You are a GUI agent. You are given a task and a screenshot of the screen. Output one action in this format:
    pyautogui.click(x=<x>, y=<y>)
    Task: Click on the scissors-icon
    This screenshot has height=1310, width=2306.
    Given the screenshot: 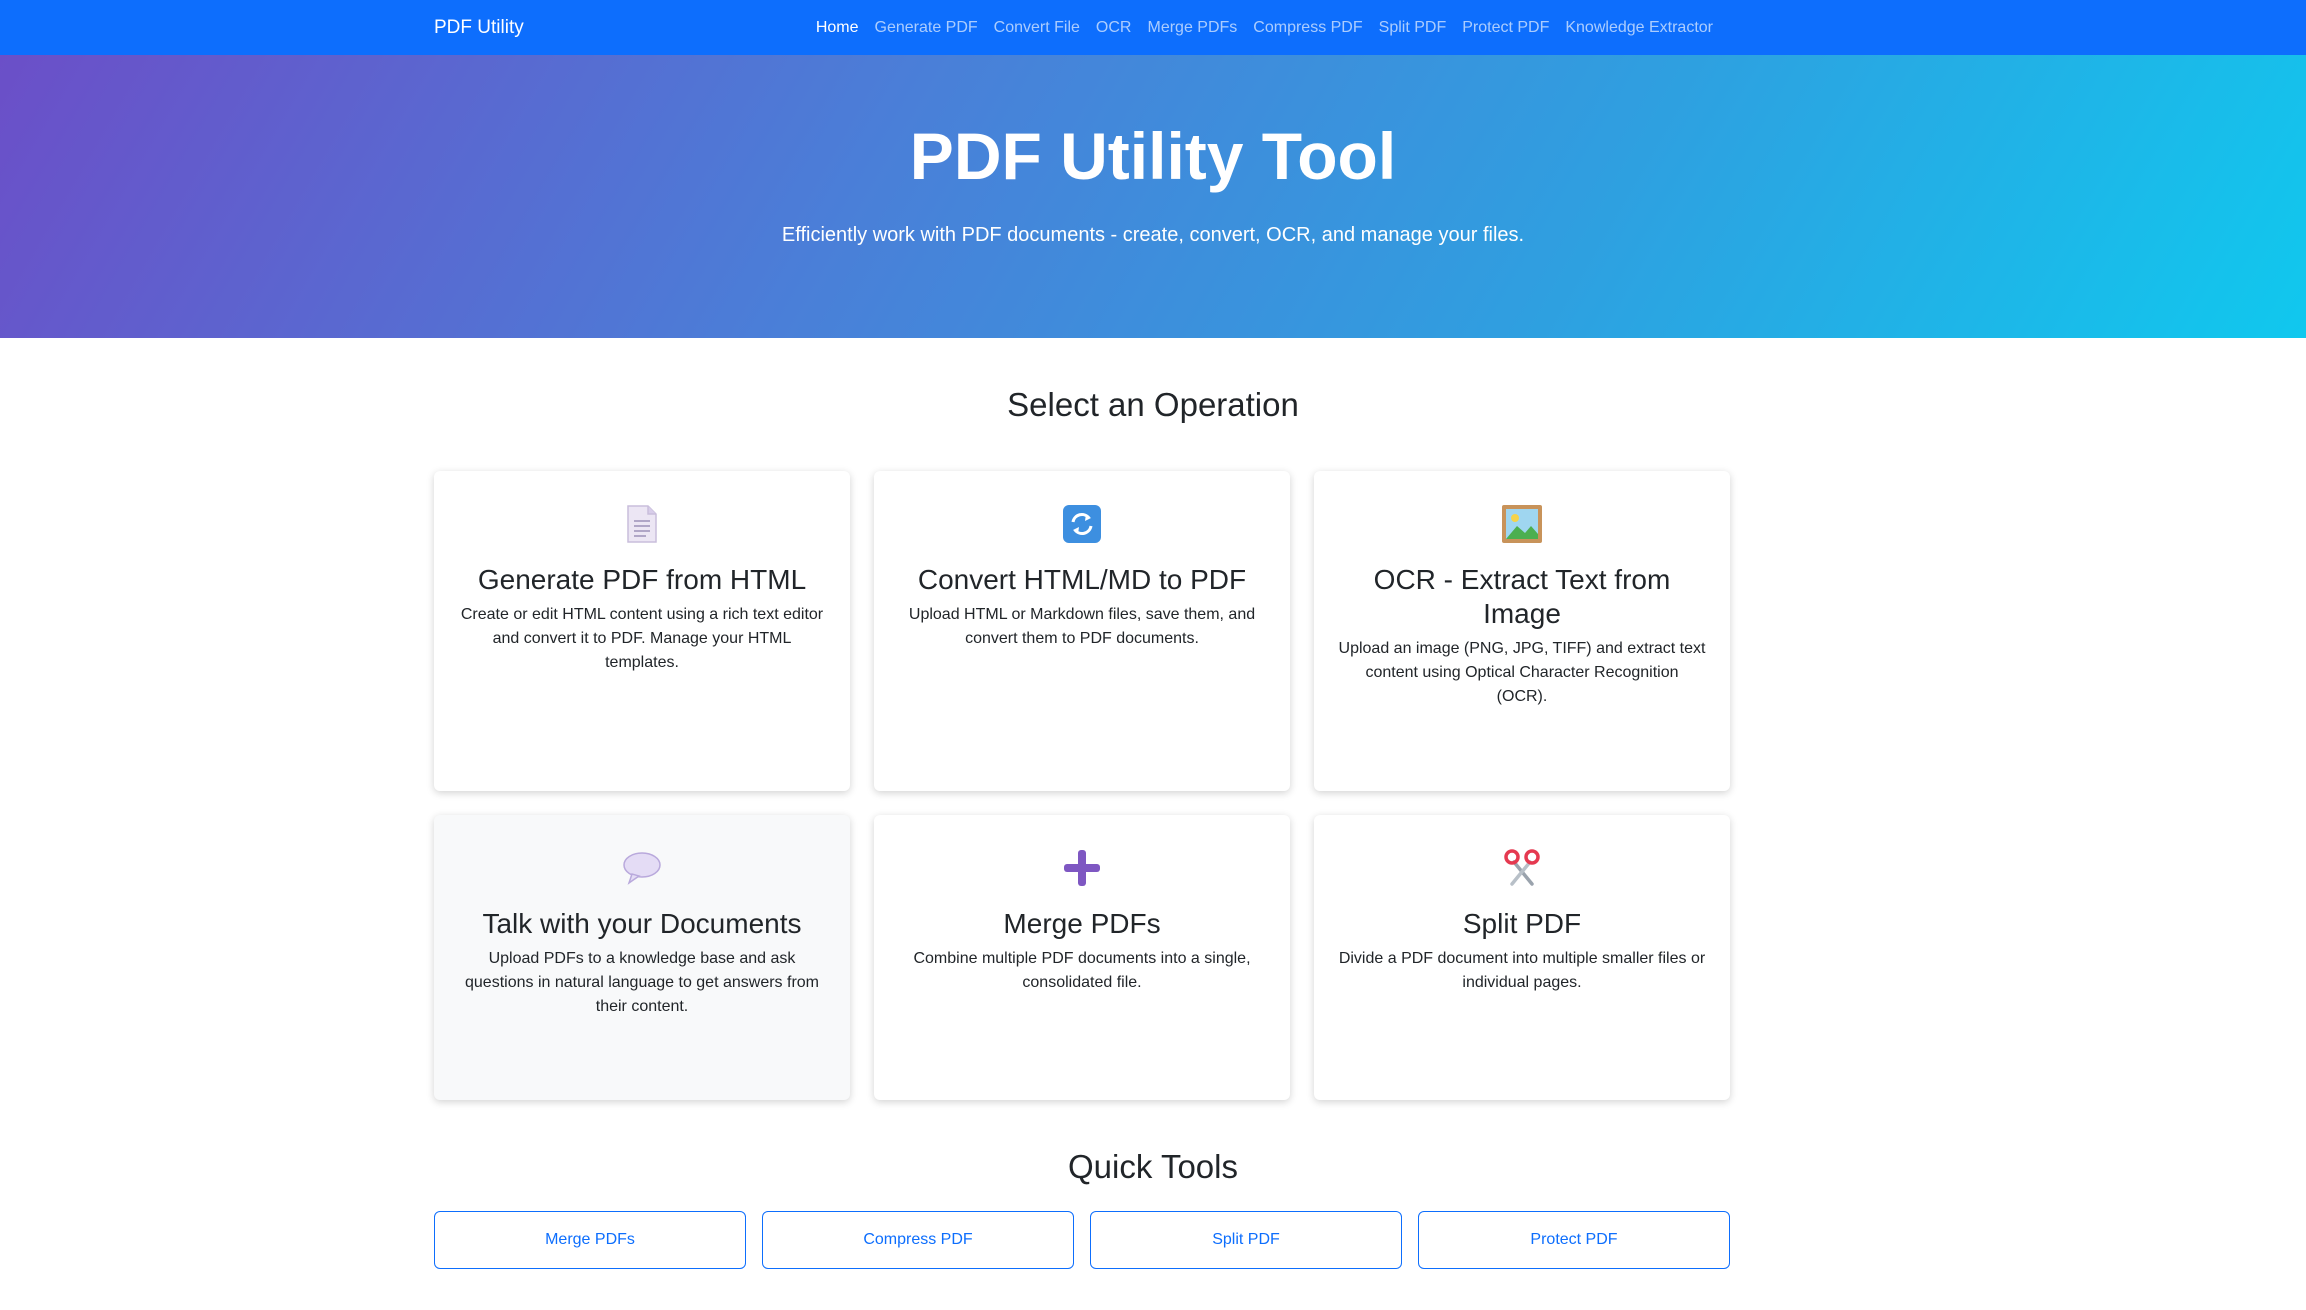 What is the action you would take?
    pyautogui.click(x=1522, y=868)
    